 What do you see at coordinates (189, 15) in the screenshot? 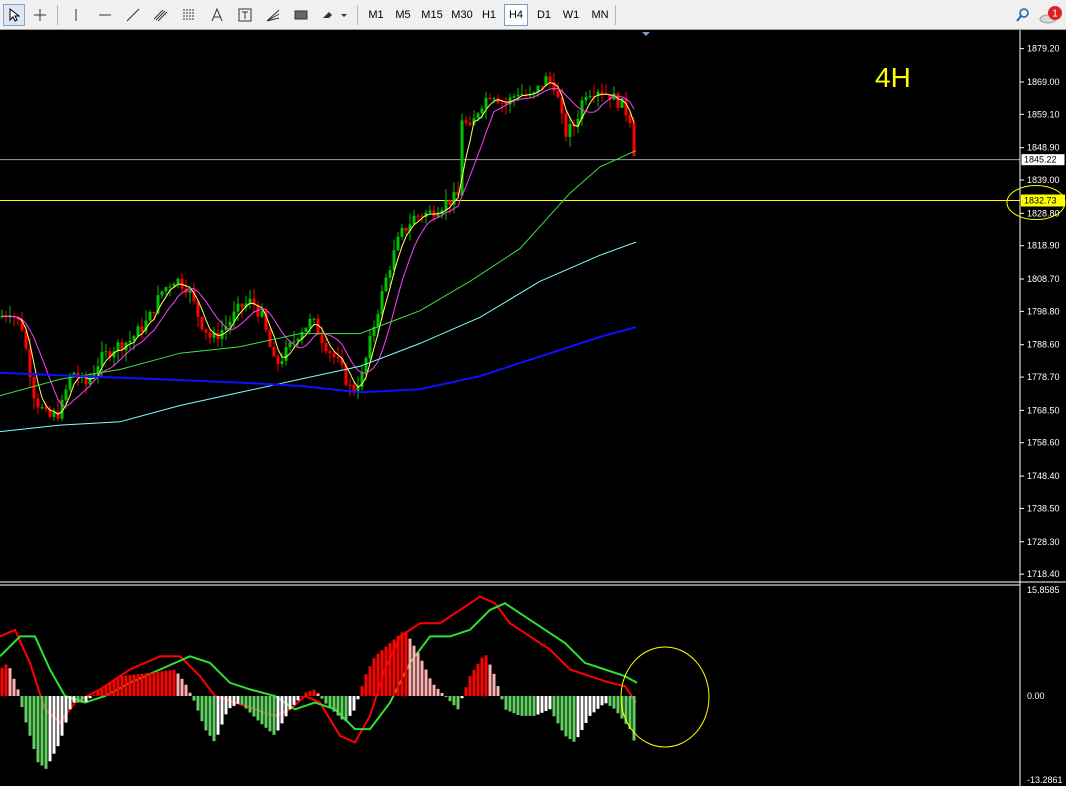
I see `fibonacci-retracement-icon` at bounding box center [189, 15].